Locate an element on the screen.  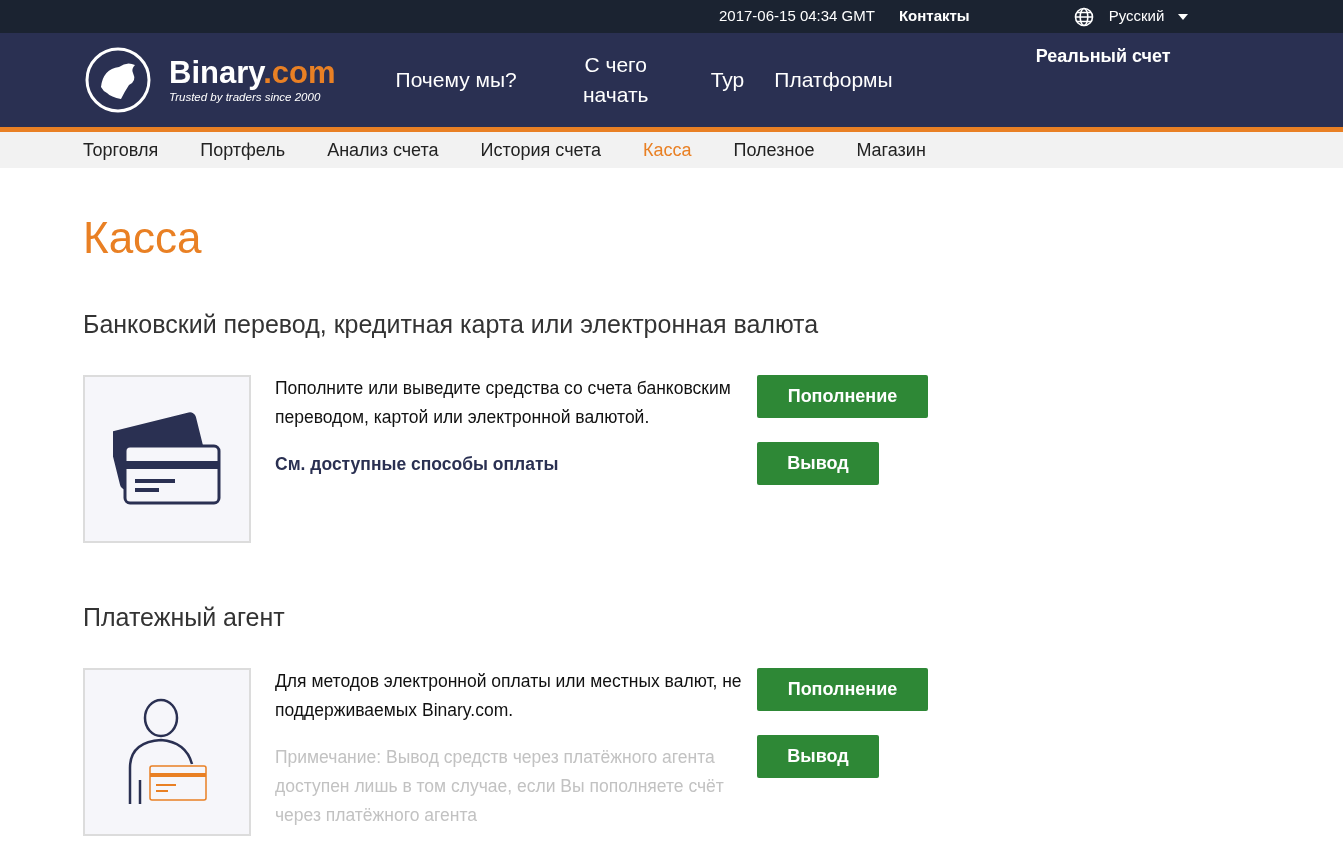
logo-tagline: Trusted by traders since 2000 is located at coordinates (245, 97).